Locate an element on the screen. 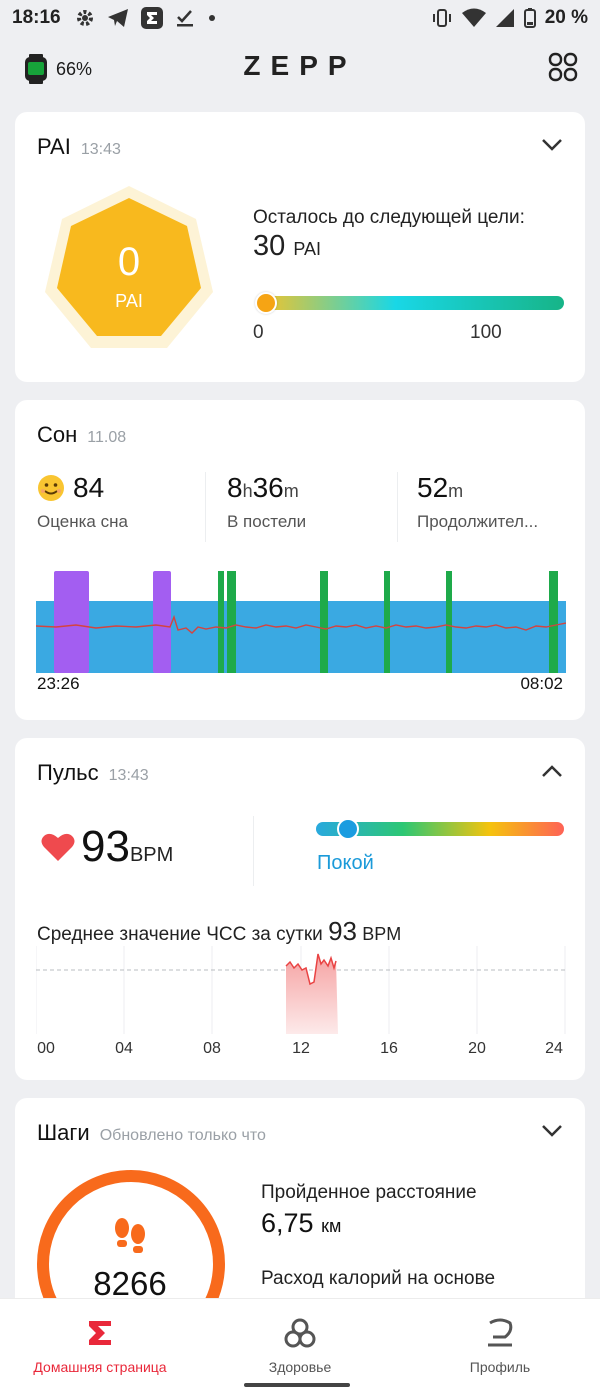 This screenshot has width=600, height=1400. heart-icon is located at coordinates (58, 847).